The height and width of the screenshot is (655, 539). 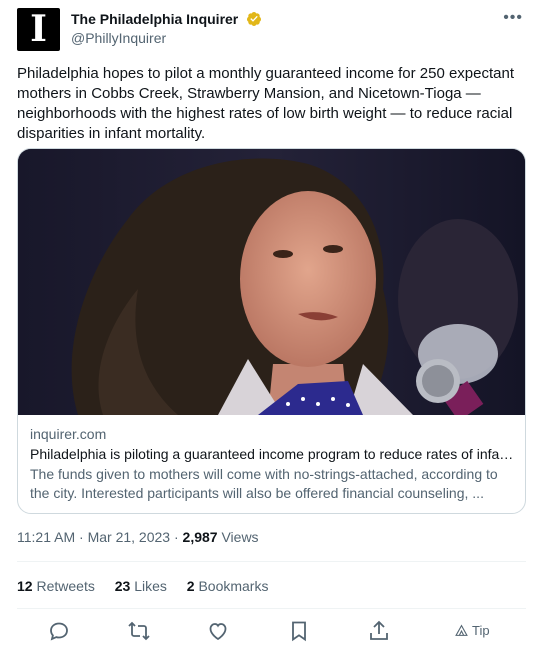 I want to click on tweet-time: 11:21 AM, so click(x=46, y=537).